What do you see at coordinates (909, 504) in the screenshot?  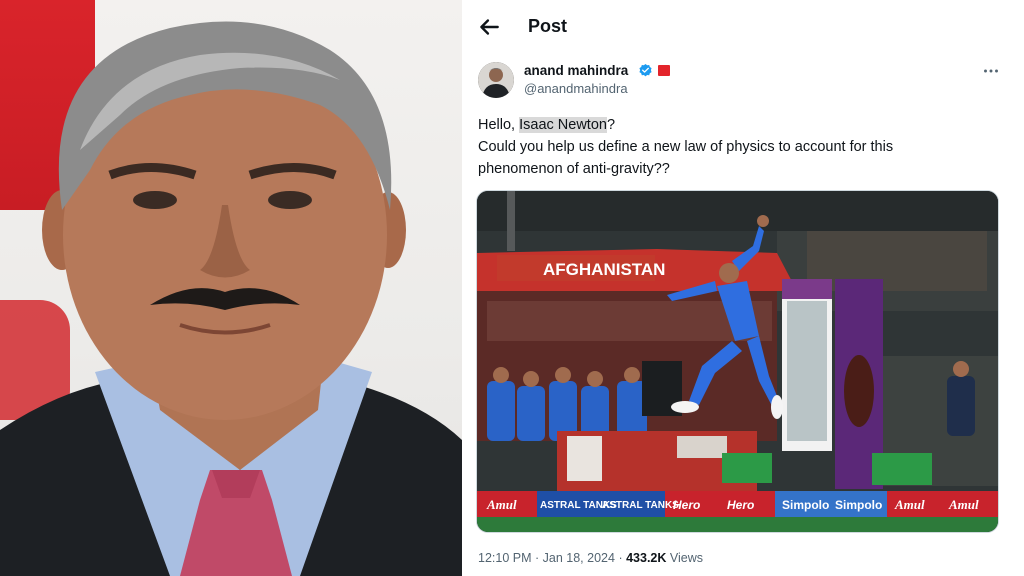 I see `ad-board-8: Amul` at bounding box center [909, 504].